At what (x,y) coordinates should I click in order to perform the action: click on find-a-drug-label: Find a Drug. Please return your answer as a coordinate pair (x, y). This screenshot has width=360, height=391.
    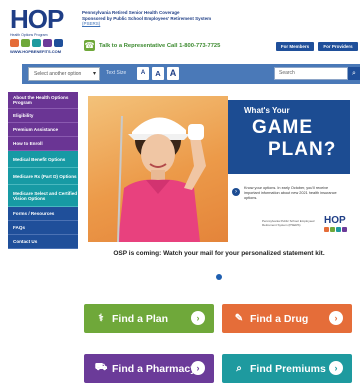
    Looking at the image, I should click on (279, 318).